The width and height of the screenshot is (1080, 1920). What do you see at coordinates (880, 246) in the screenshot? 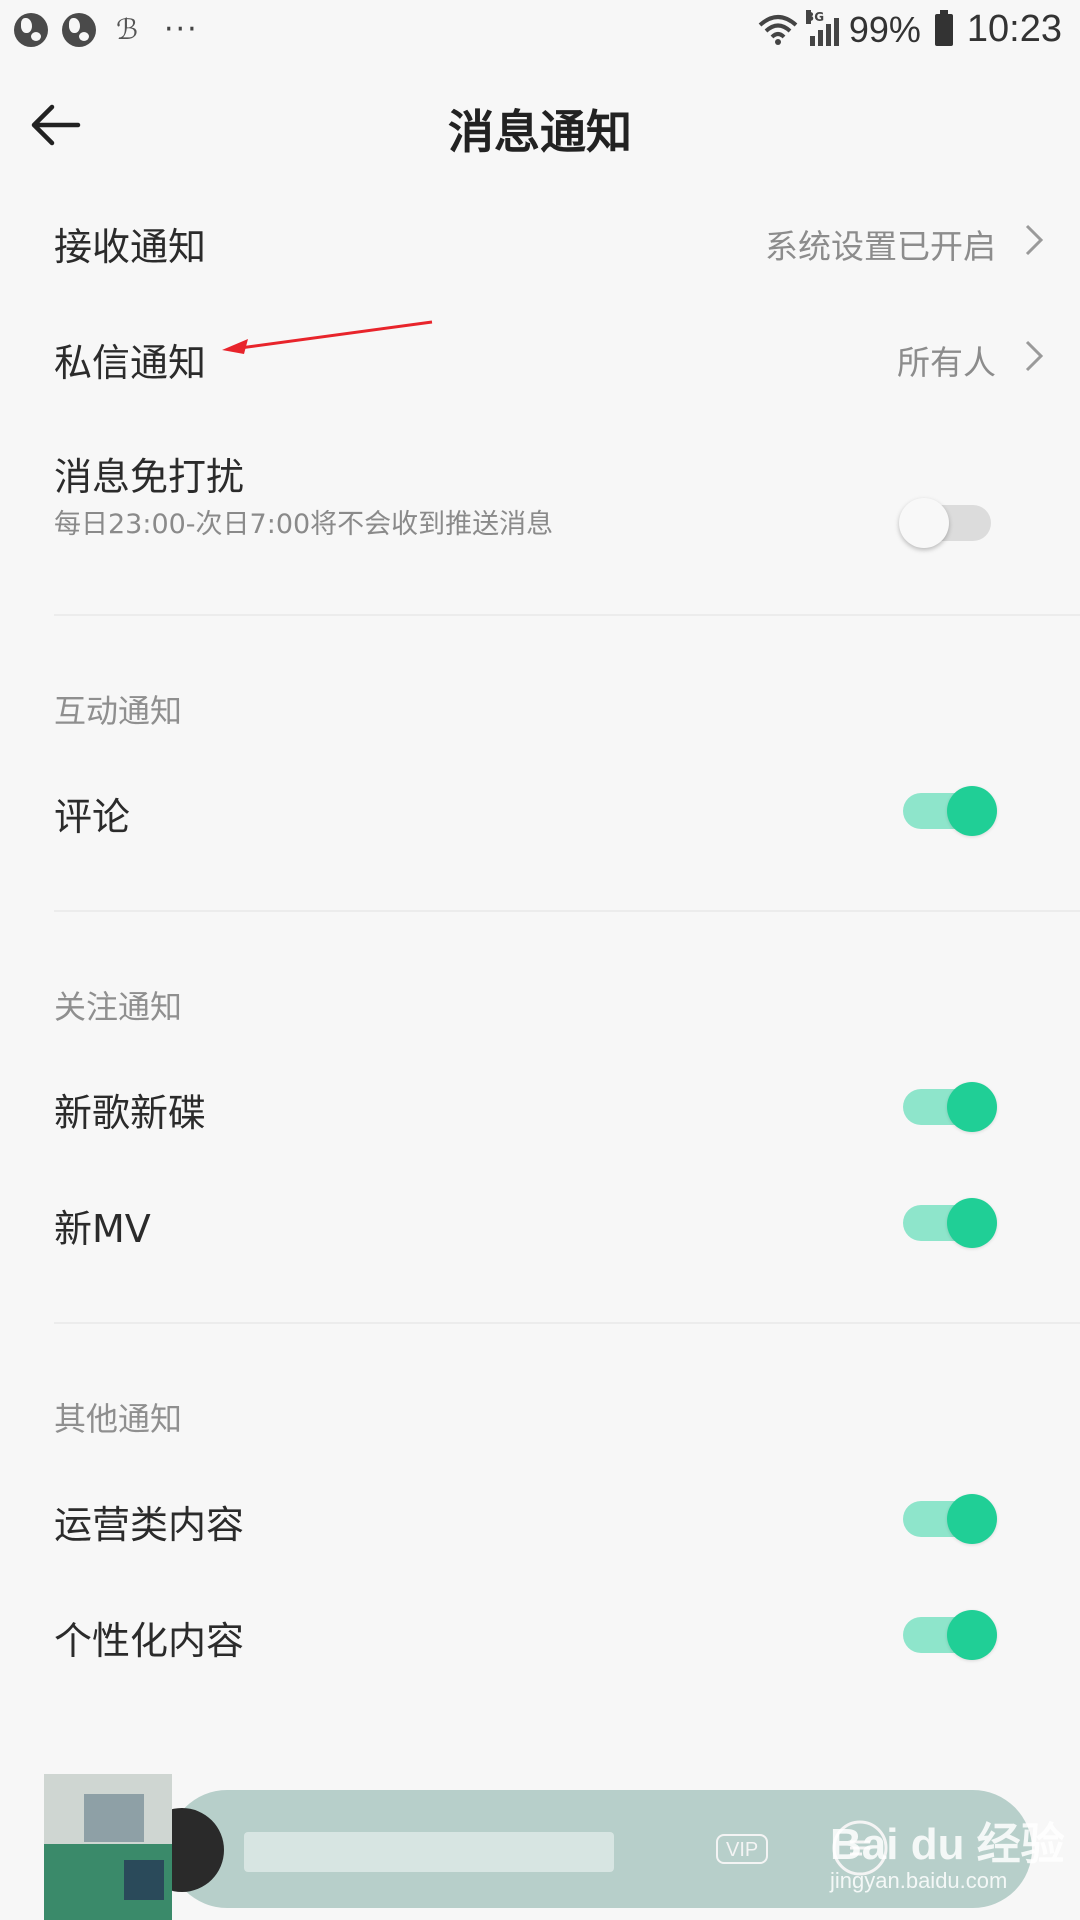
I see `row-value: 系统设置已开启` at bounding box center [880, 246].